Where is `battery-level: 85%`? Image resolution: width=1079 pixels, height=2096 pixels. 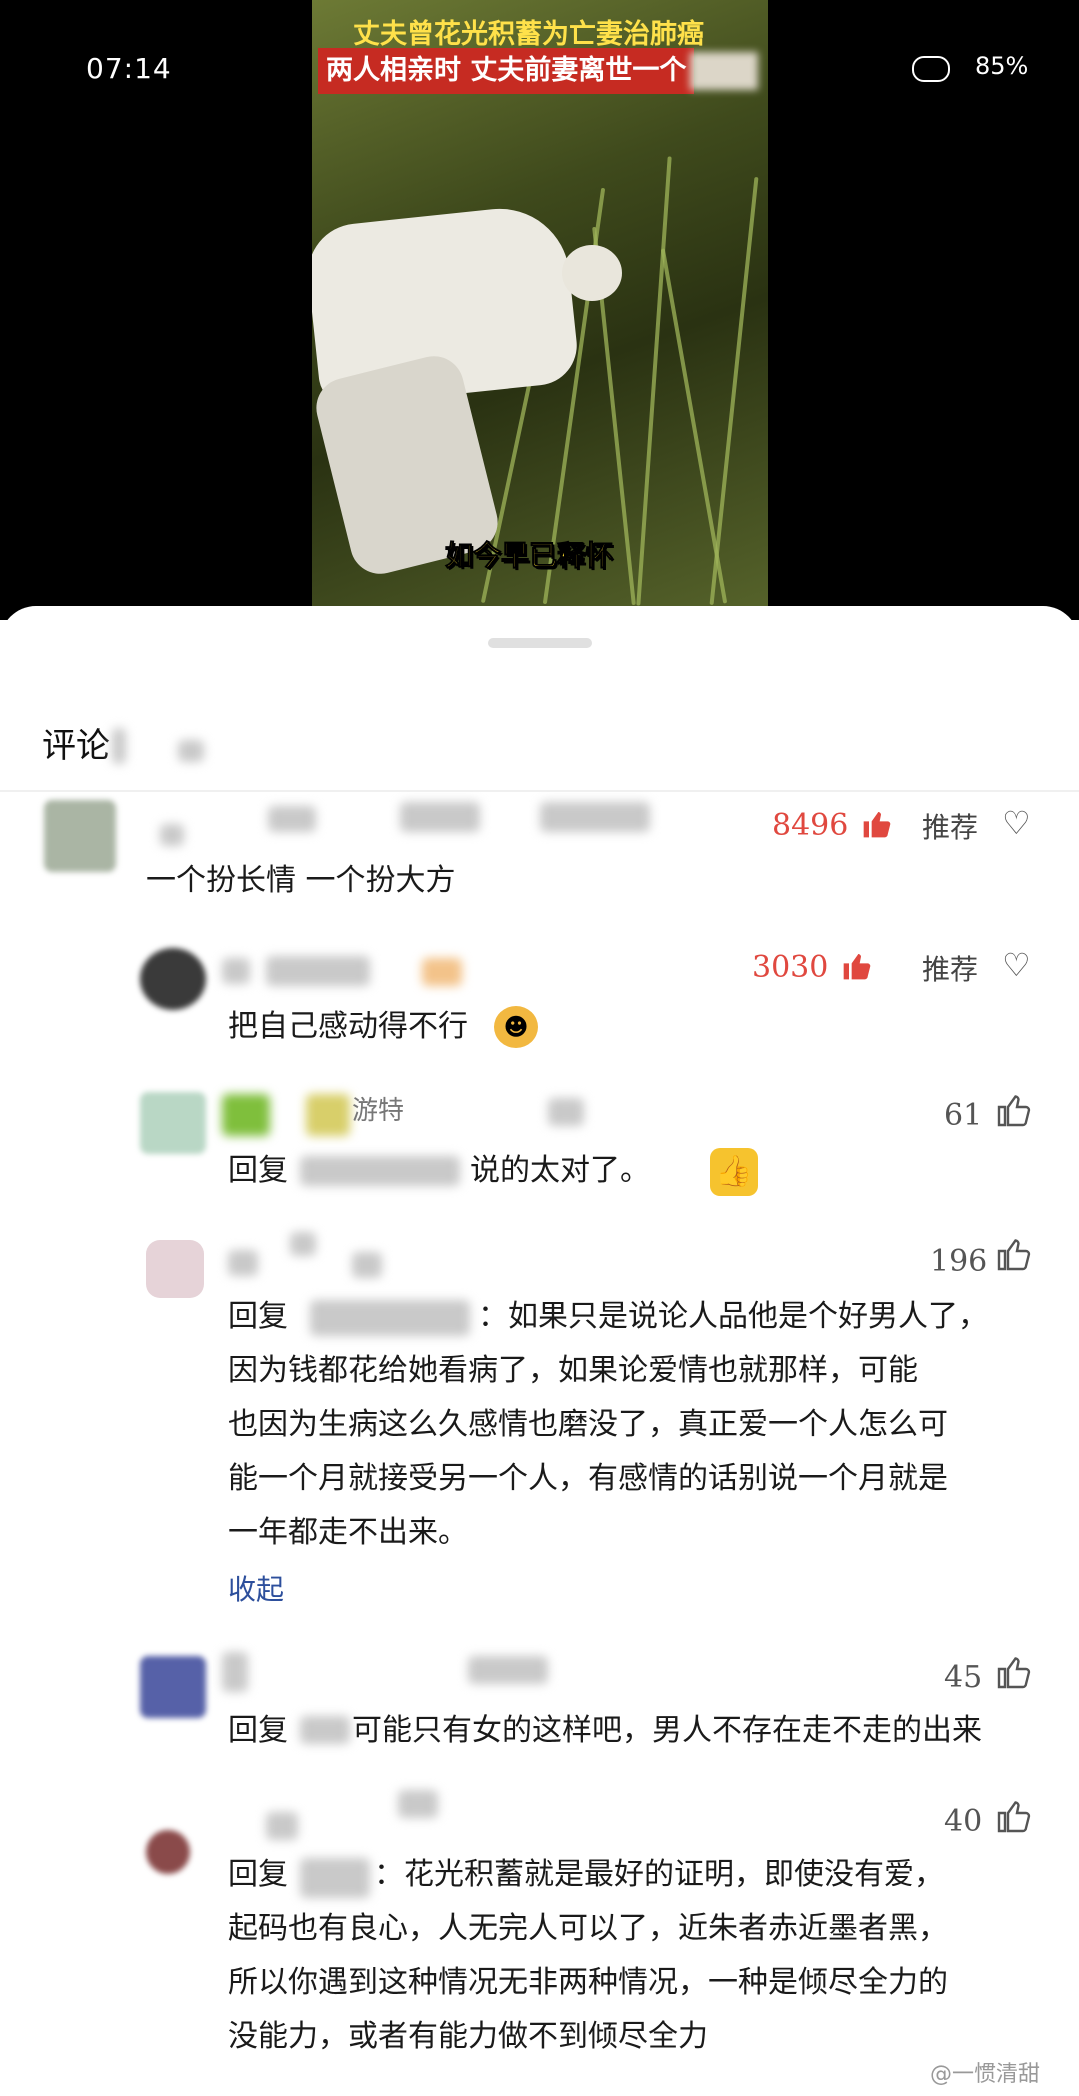 battery-level: 85% is located at coordinates (1002, 66).